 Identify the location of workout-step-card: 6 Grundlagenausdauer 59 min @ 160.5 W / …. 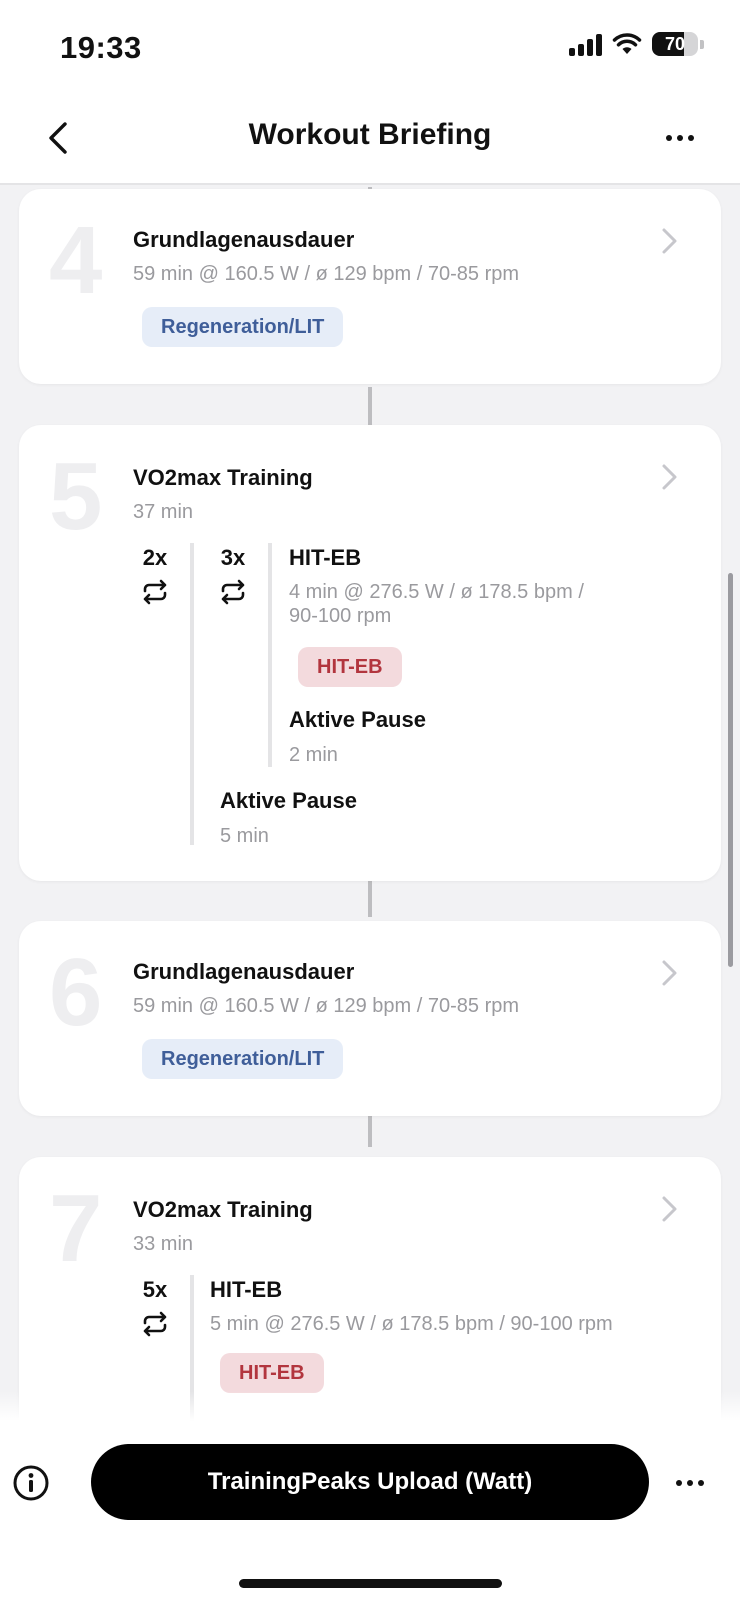
(370, 1018).